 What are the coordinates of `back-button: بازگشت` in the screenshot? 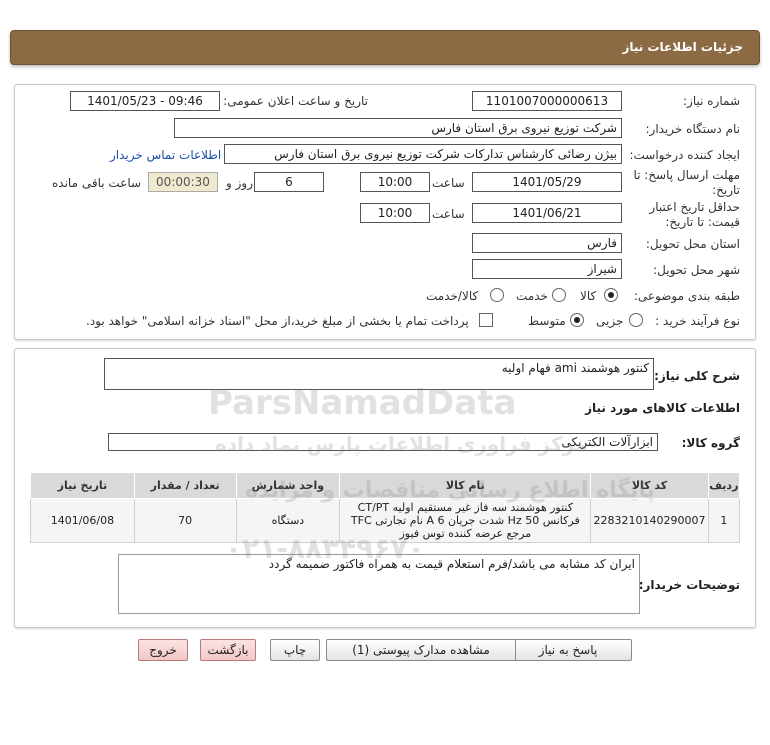 It's located at (228, 650).